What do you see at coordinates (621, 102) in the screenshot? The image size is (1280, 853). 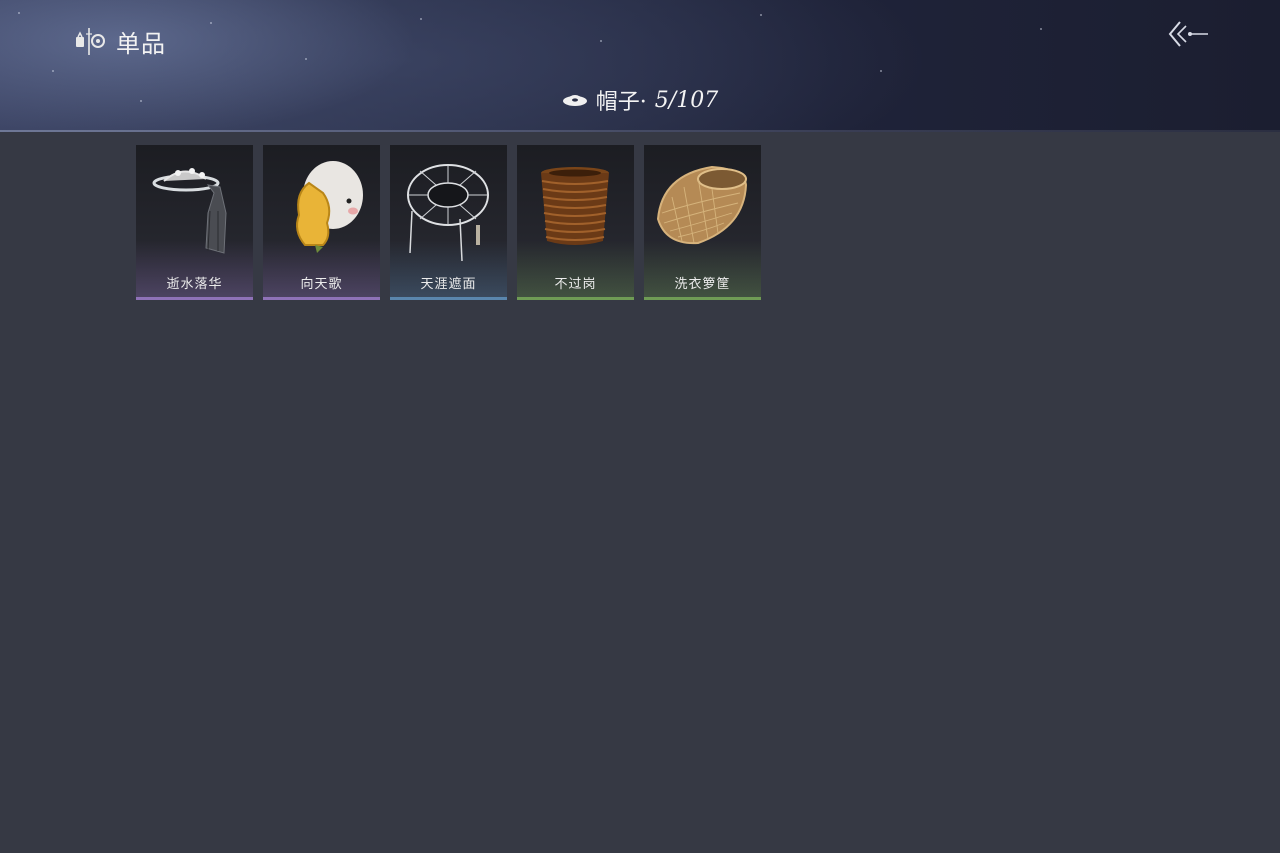 I see `category-name: 帽子·` at bounding box center [621, 102].